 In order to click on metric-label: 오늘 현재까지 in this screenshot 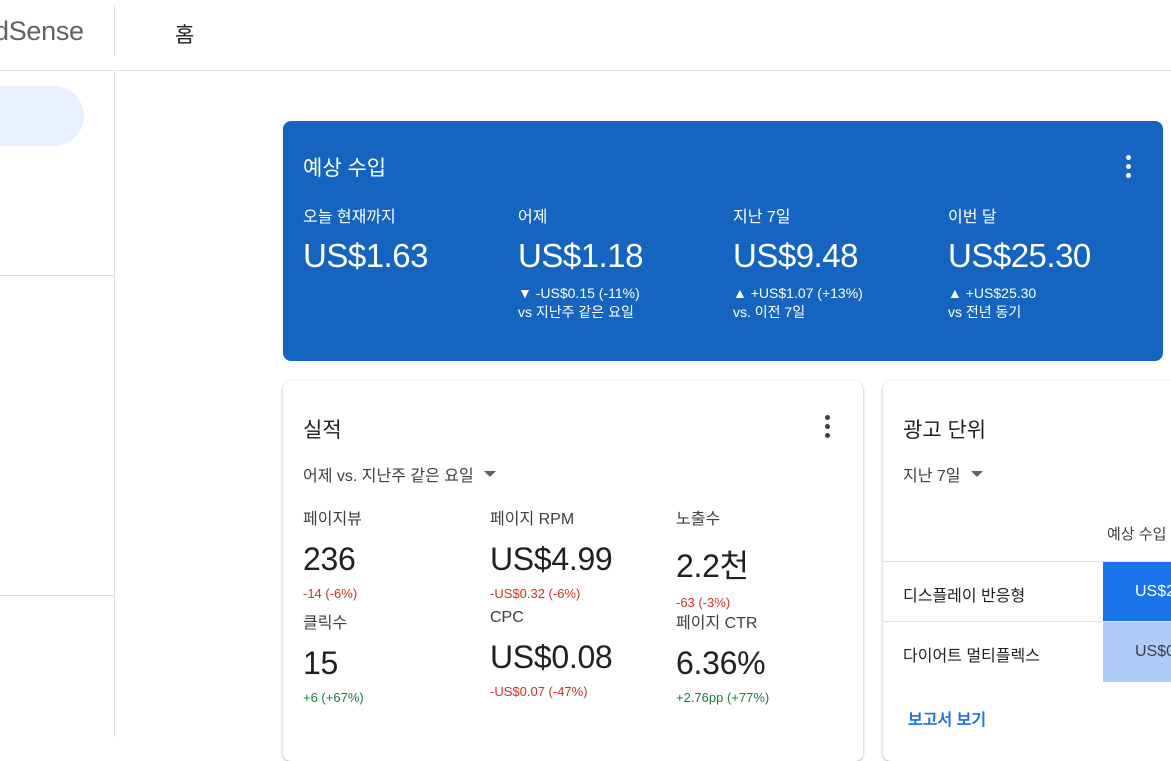, I will do `click(349, 217)`.